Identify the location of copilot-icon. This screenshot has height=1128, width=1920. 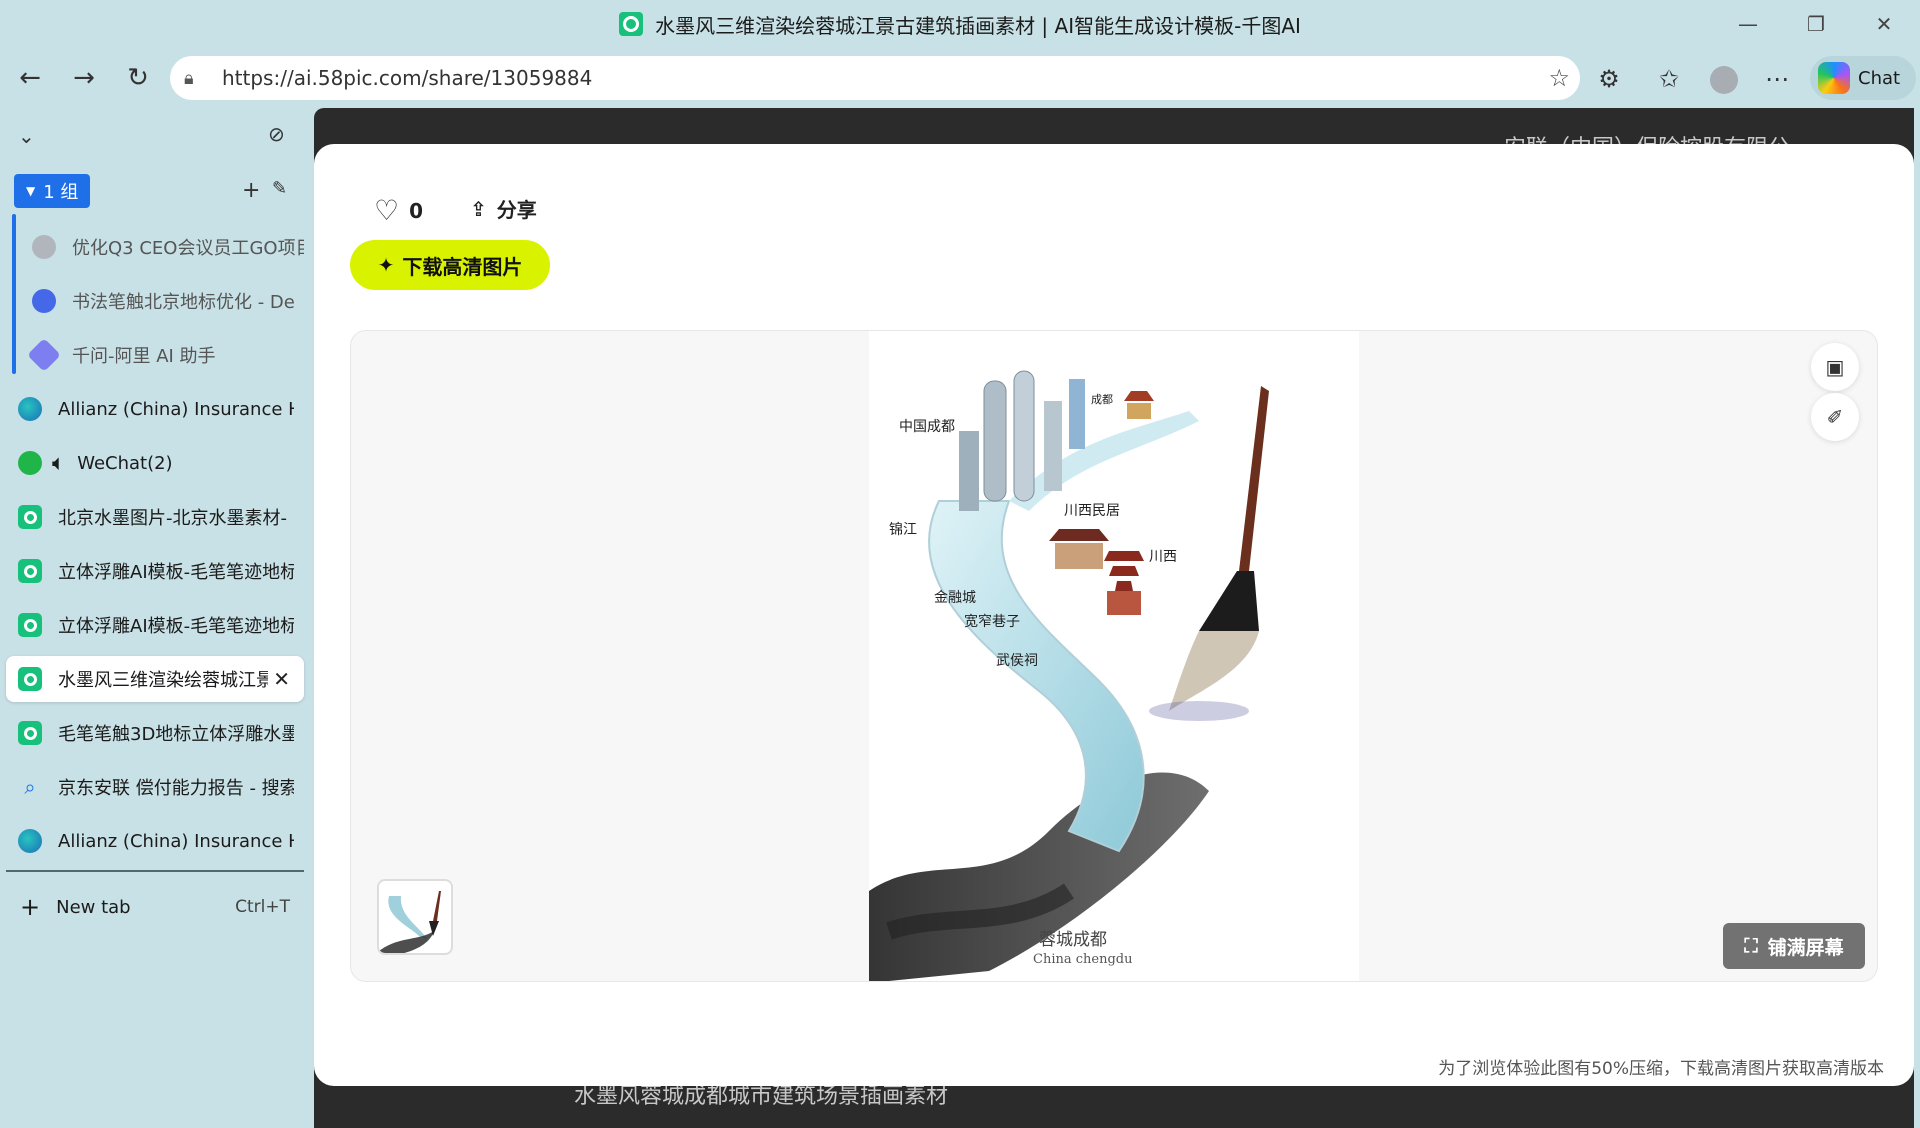
(1834, 78).